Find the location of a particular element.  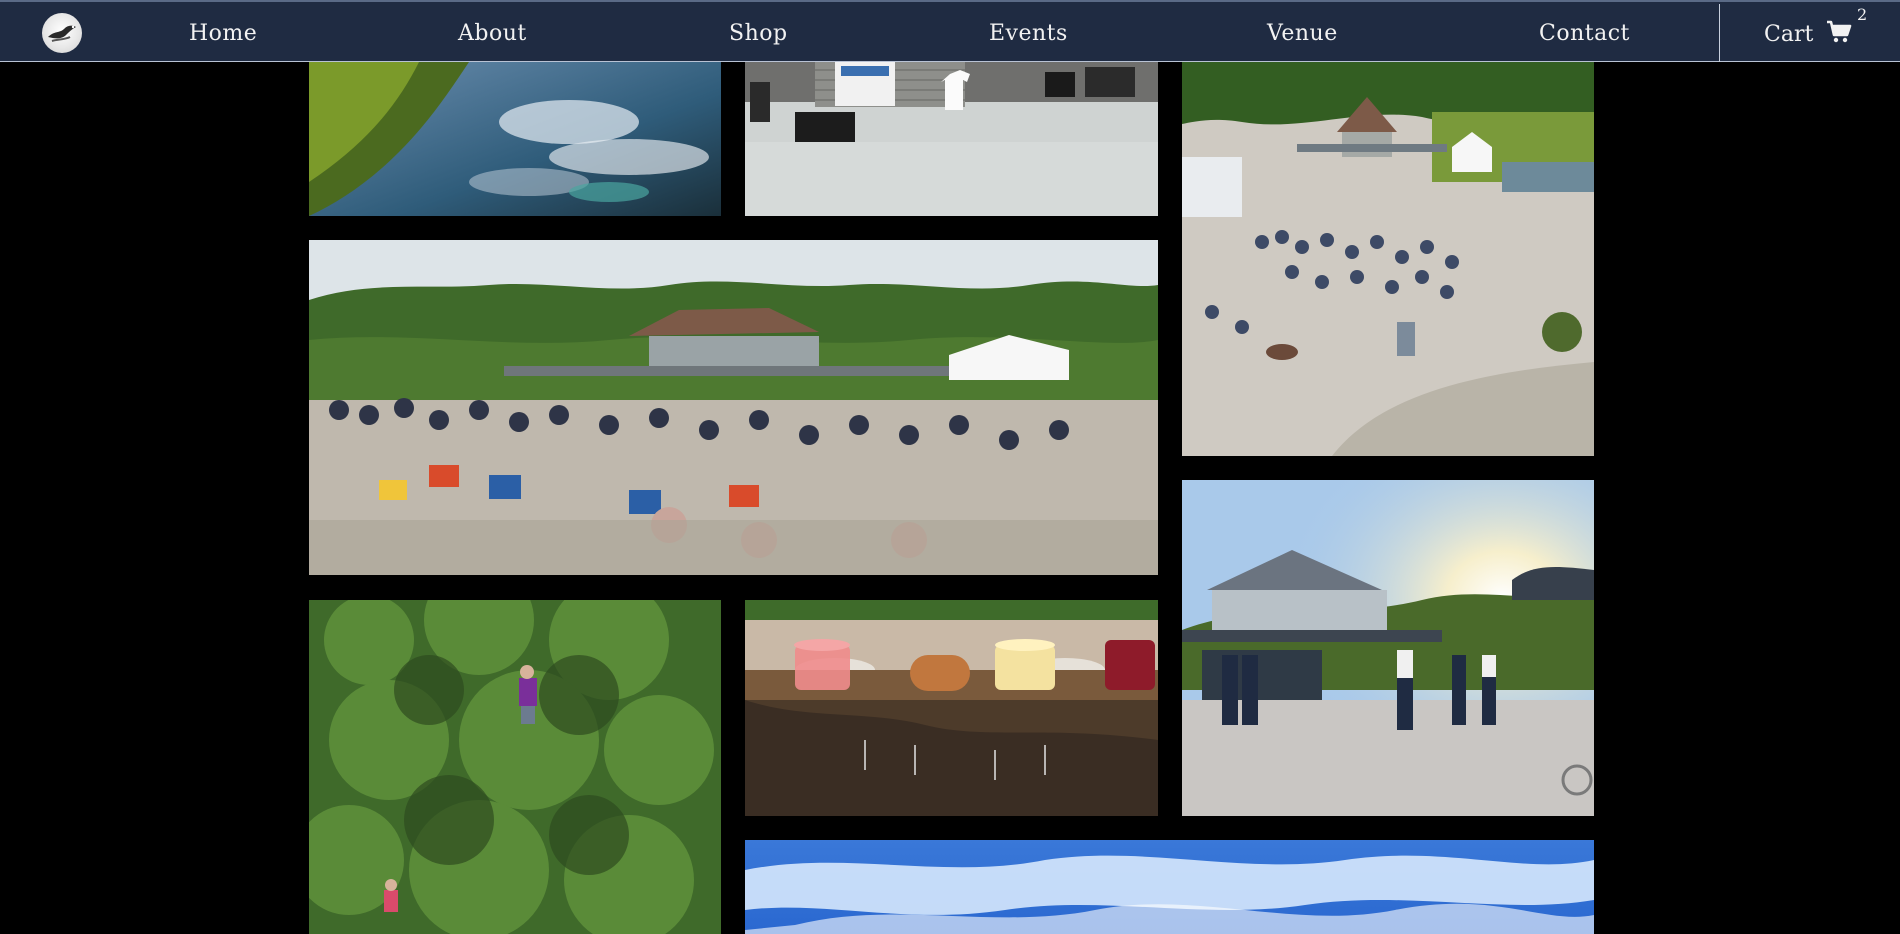

cart-label: Cart is located at coordinates (1789, 34).